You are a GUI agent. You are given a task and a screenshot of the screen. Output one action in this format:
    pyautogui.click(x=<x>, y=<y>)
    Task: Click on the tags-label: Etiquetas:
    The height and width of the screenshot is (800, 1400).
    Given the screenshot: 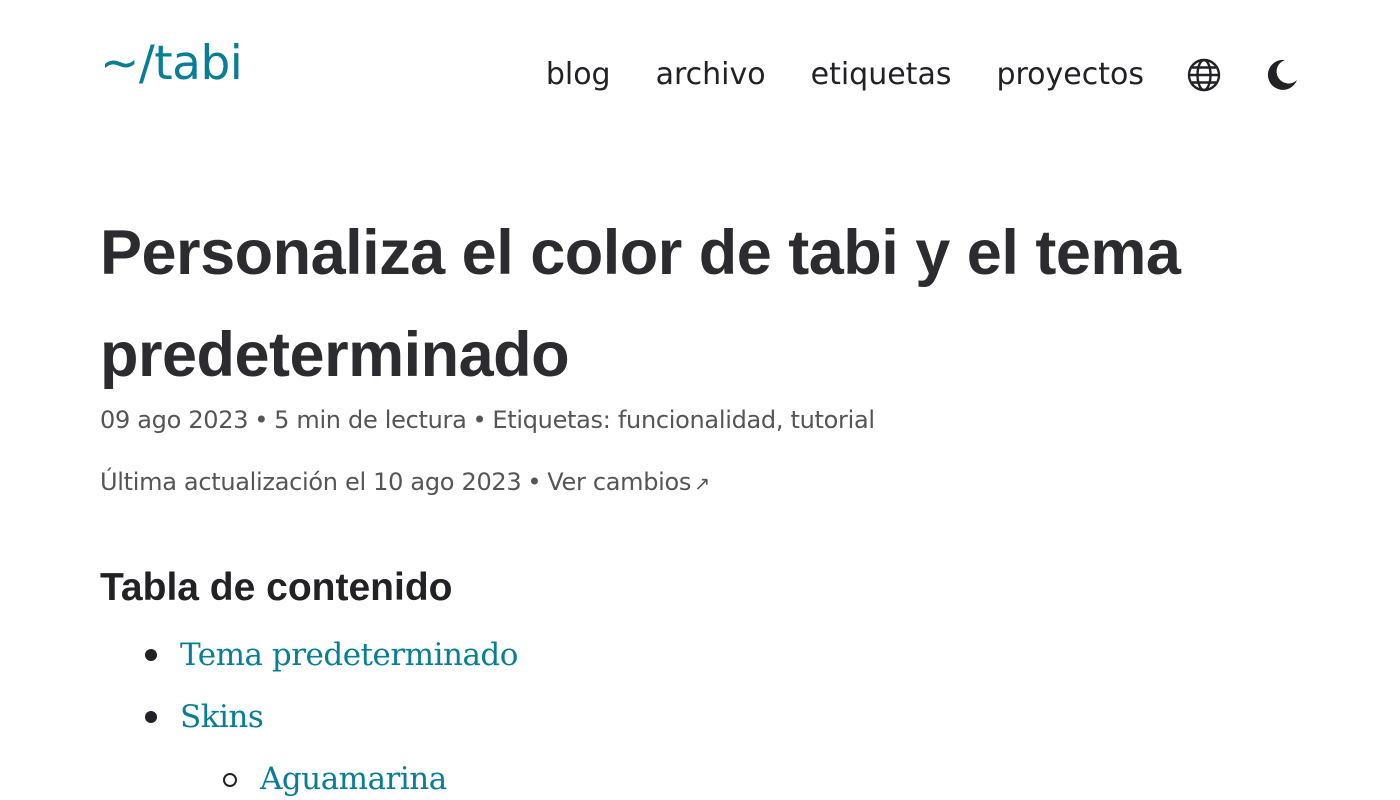 What is the action you would take?
    pyautogui.click(x=551, y=420)
    